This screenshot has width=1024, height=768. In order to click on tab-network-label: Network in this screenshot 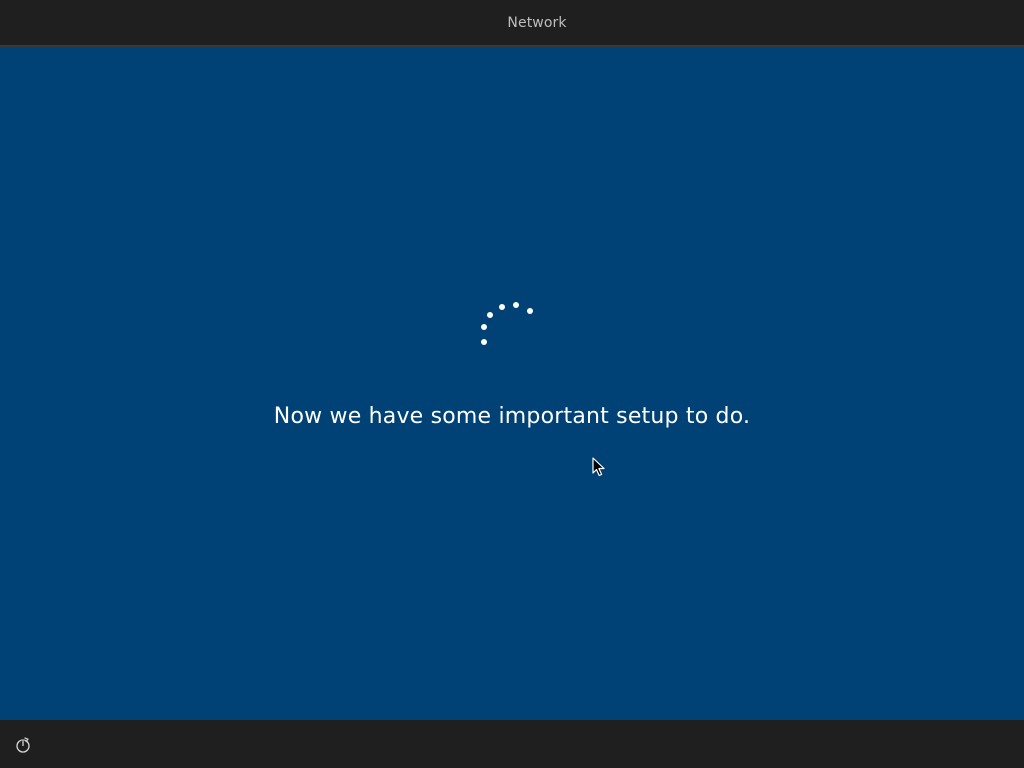, I will do `click(537, 23)`.